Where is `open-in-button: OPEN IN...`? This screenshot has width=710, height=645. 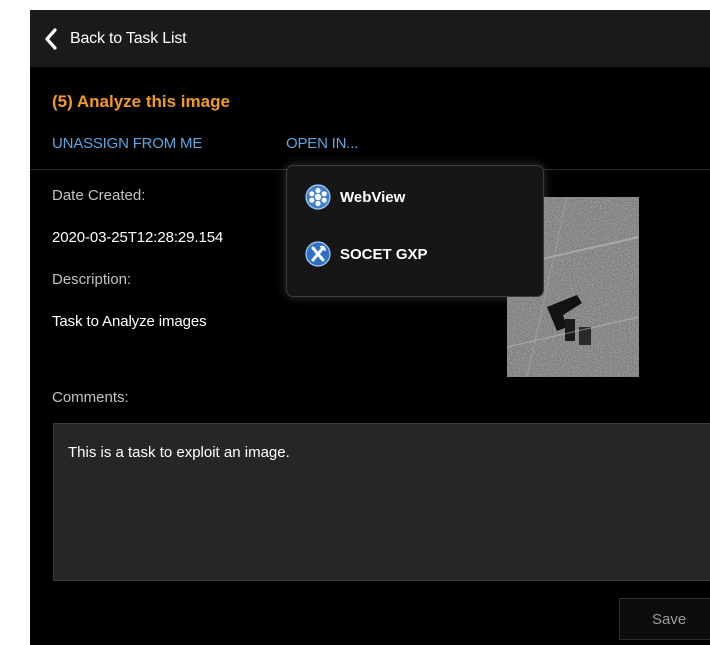 open-in-button: OPEN IN... is located at coordinates (322, 143).